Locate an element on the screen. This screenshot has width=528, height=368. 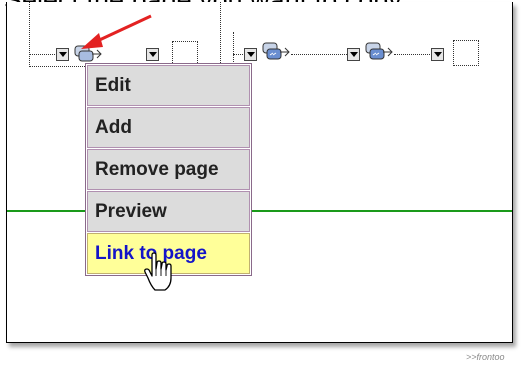
hand-cursor-icon is located at coordinates (158, 271).